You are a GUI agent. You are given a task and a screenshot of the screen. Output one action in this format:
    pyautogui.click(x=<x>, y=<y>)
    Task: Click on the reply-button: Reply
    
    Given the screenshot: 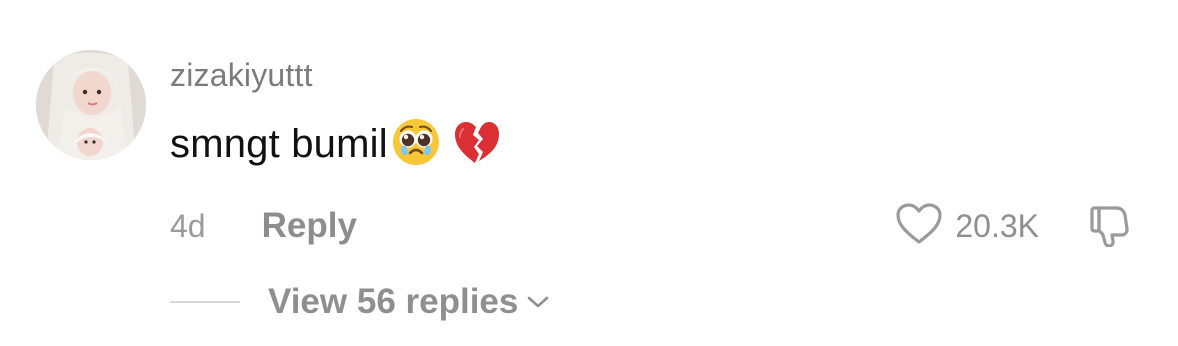 What is the action you would take?
    pyautogui.click(x=309, y=226)
    